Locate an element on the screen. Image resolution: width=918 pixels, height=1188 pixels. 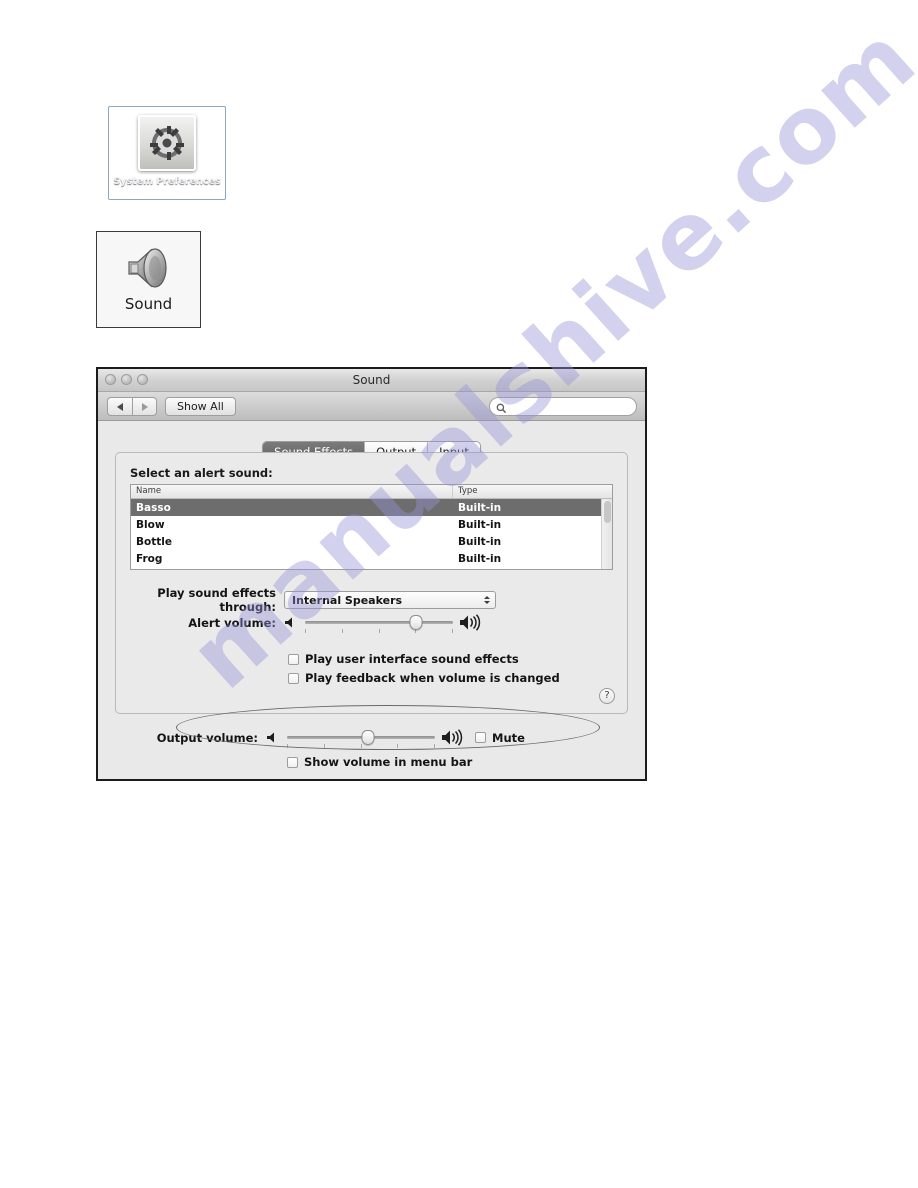
cell-name: Basso is located at coordinates (153, 507).